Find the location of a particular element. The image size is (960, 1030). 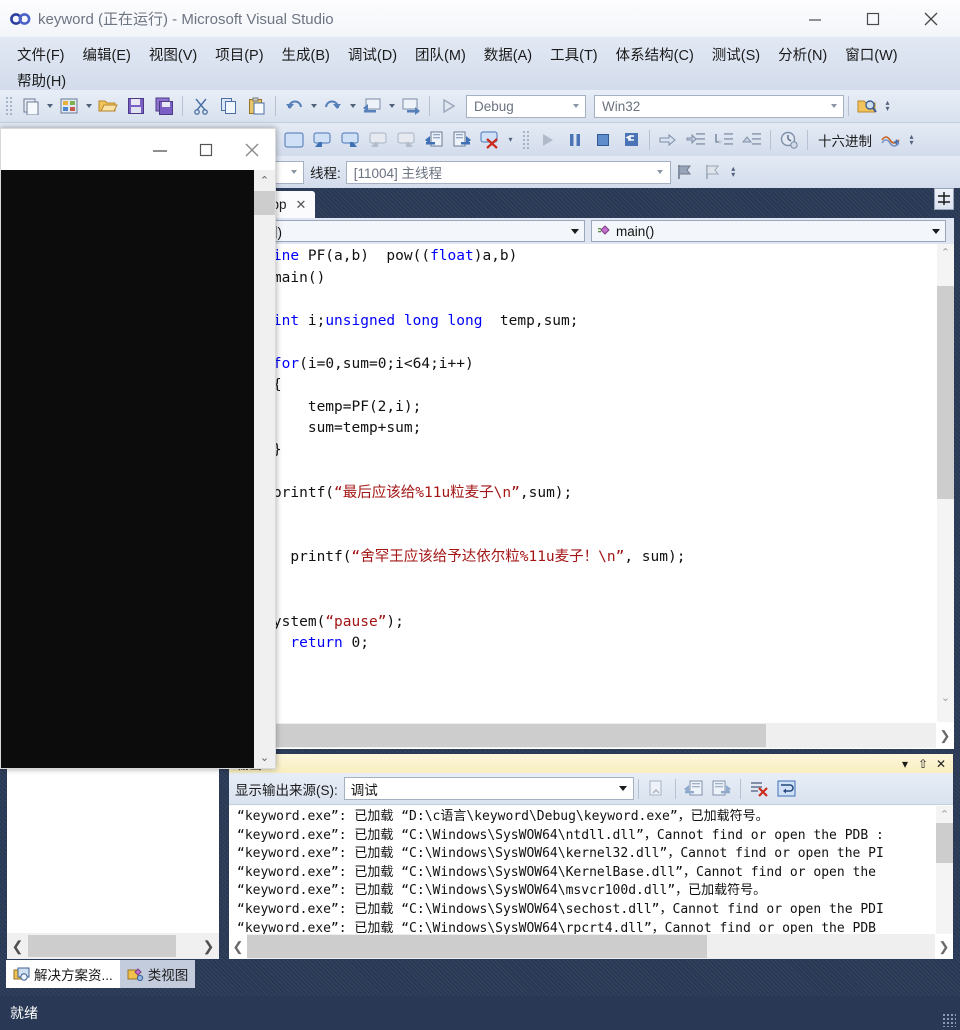

pin-icon: ⇧ is located at coordinates (923, 763).